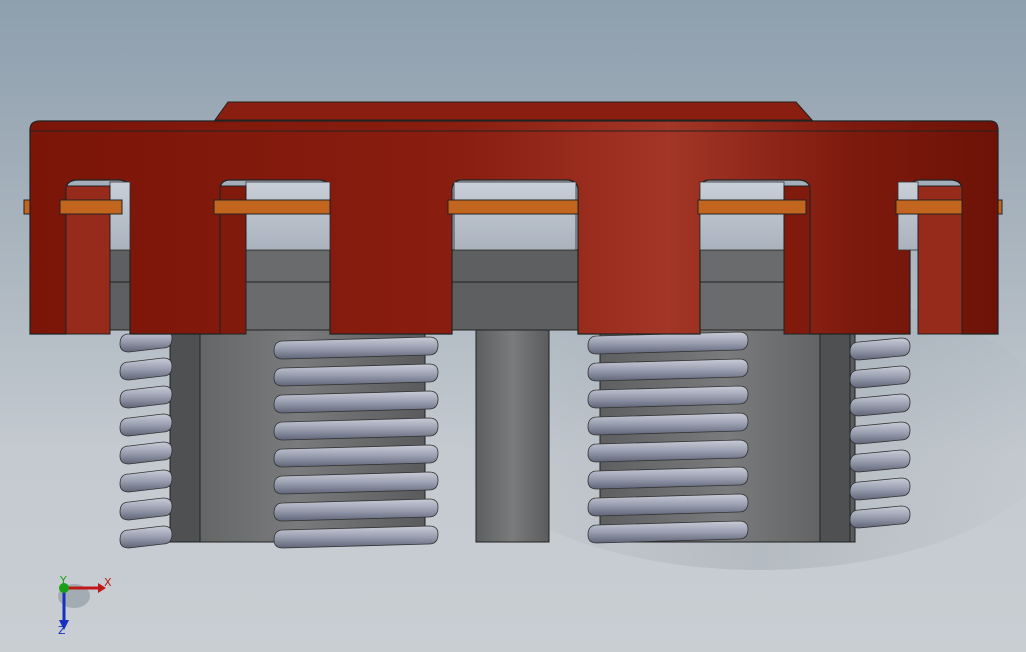 Image resolution: width=1026 pixels, height=652 pixels. I want to click on y-axis-label: Y, so click(63, 580).